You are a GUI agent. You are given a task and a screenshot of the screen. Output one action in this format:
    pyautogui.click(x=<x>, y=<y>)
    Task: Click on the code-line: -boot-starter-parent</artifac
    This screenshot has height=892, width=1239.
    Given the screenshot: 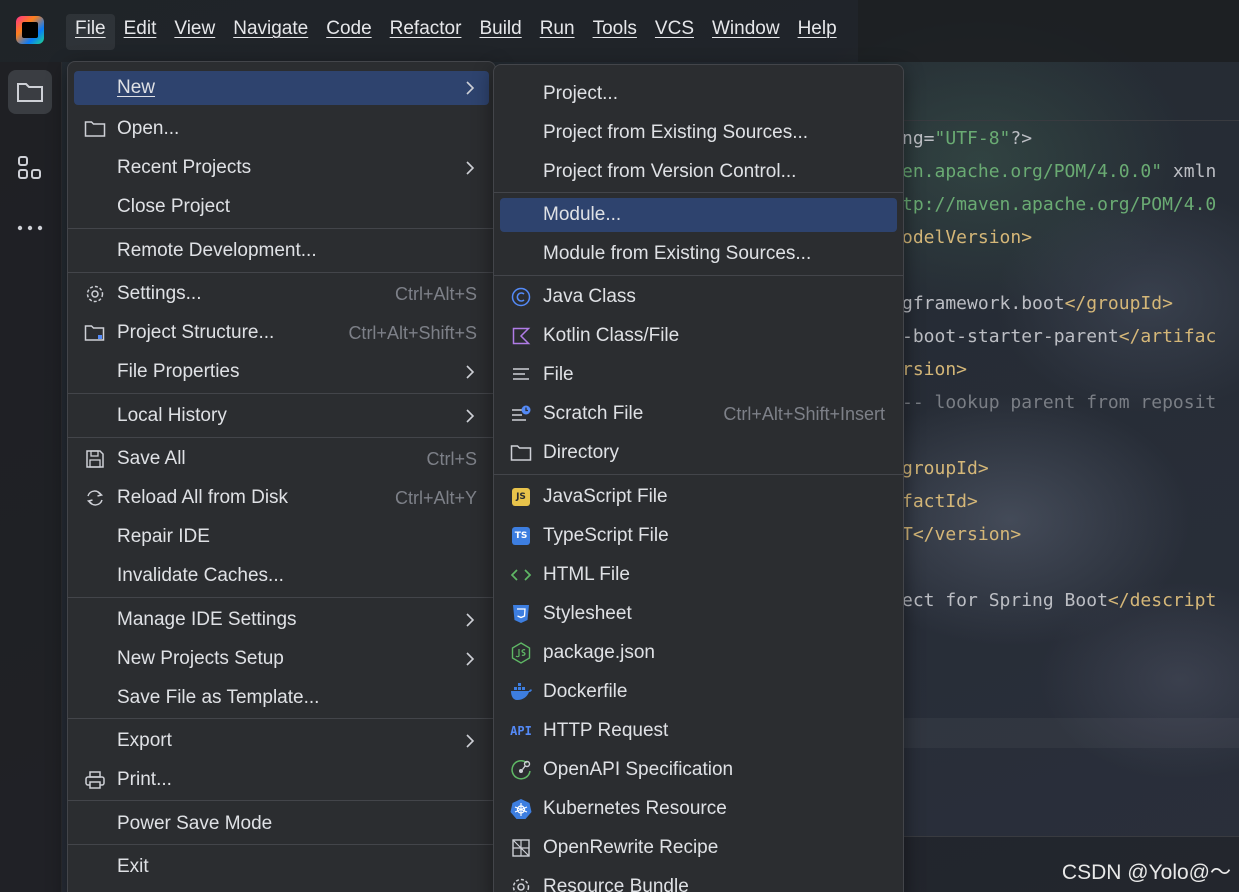 What is the action you would take?
    pyautogui.click(x=1059, y=336)
    